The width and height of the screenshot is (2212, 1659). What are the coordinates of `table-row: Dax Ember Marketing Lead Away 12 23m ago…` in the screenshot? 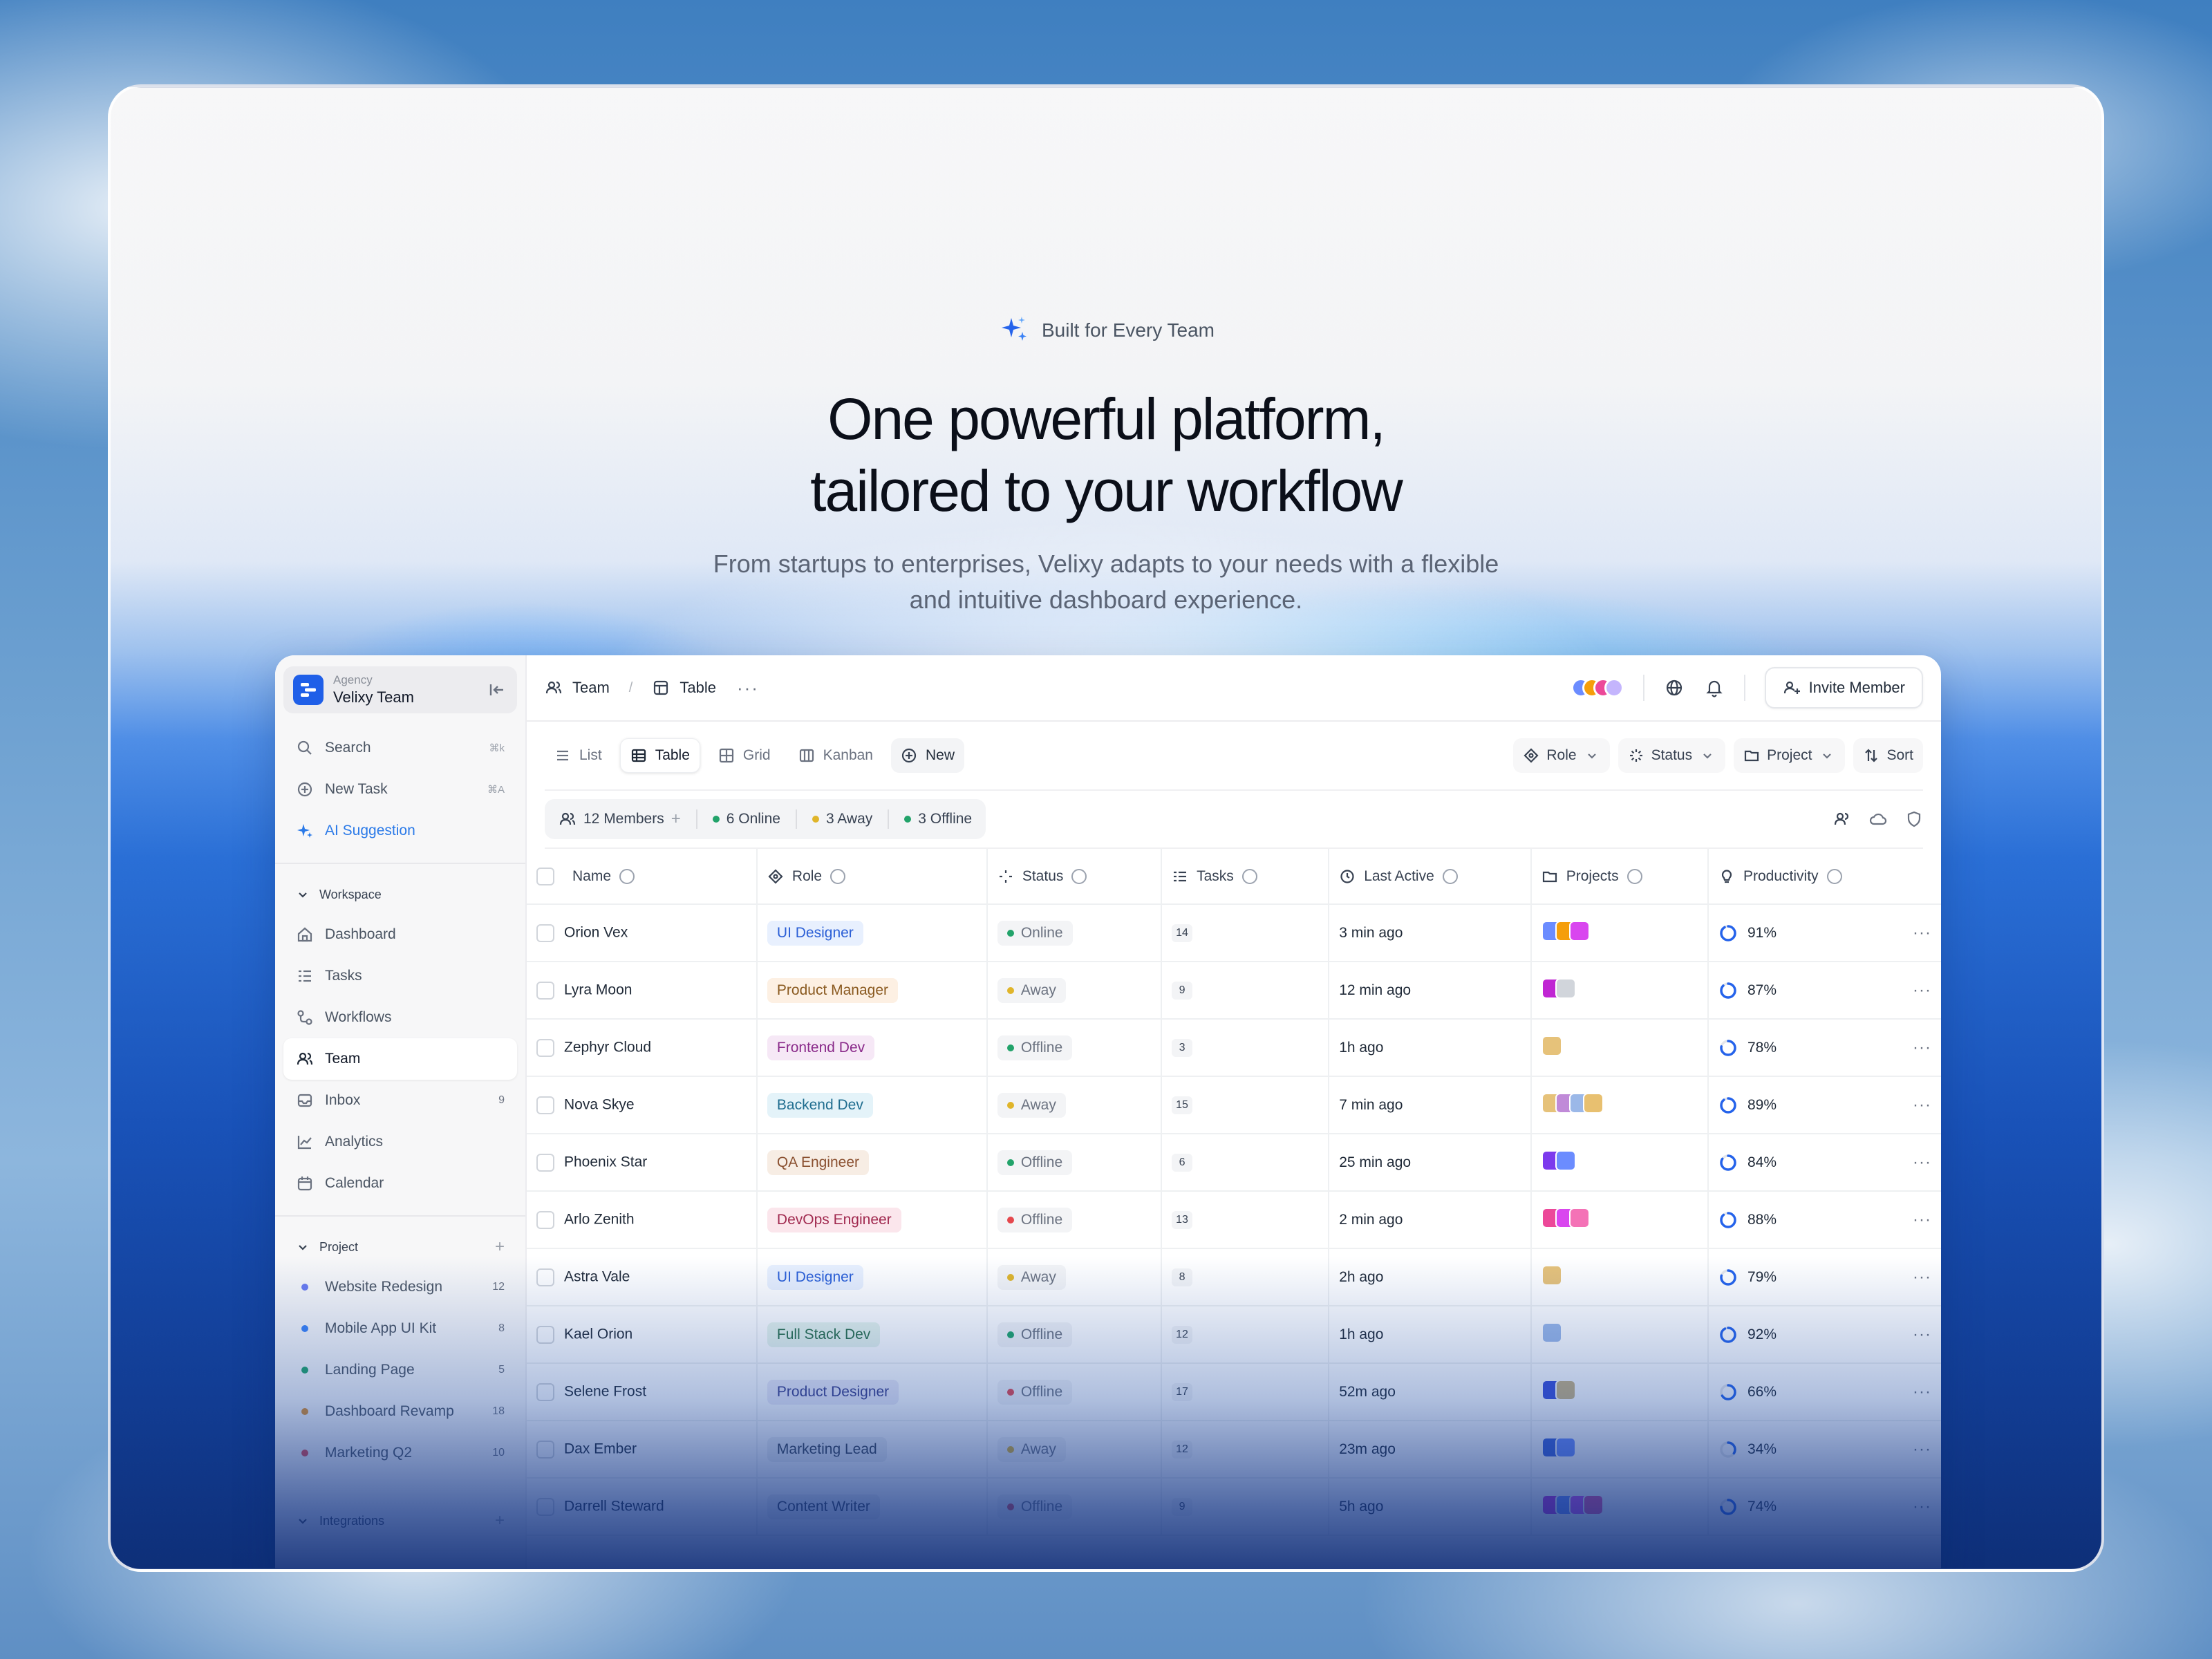 It's located at (1234, 1450).